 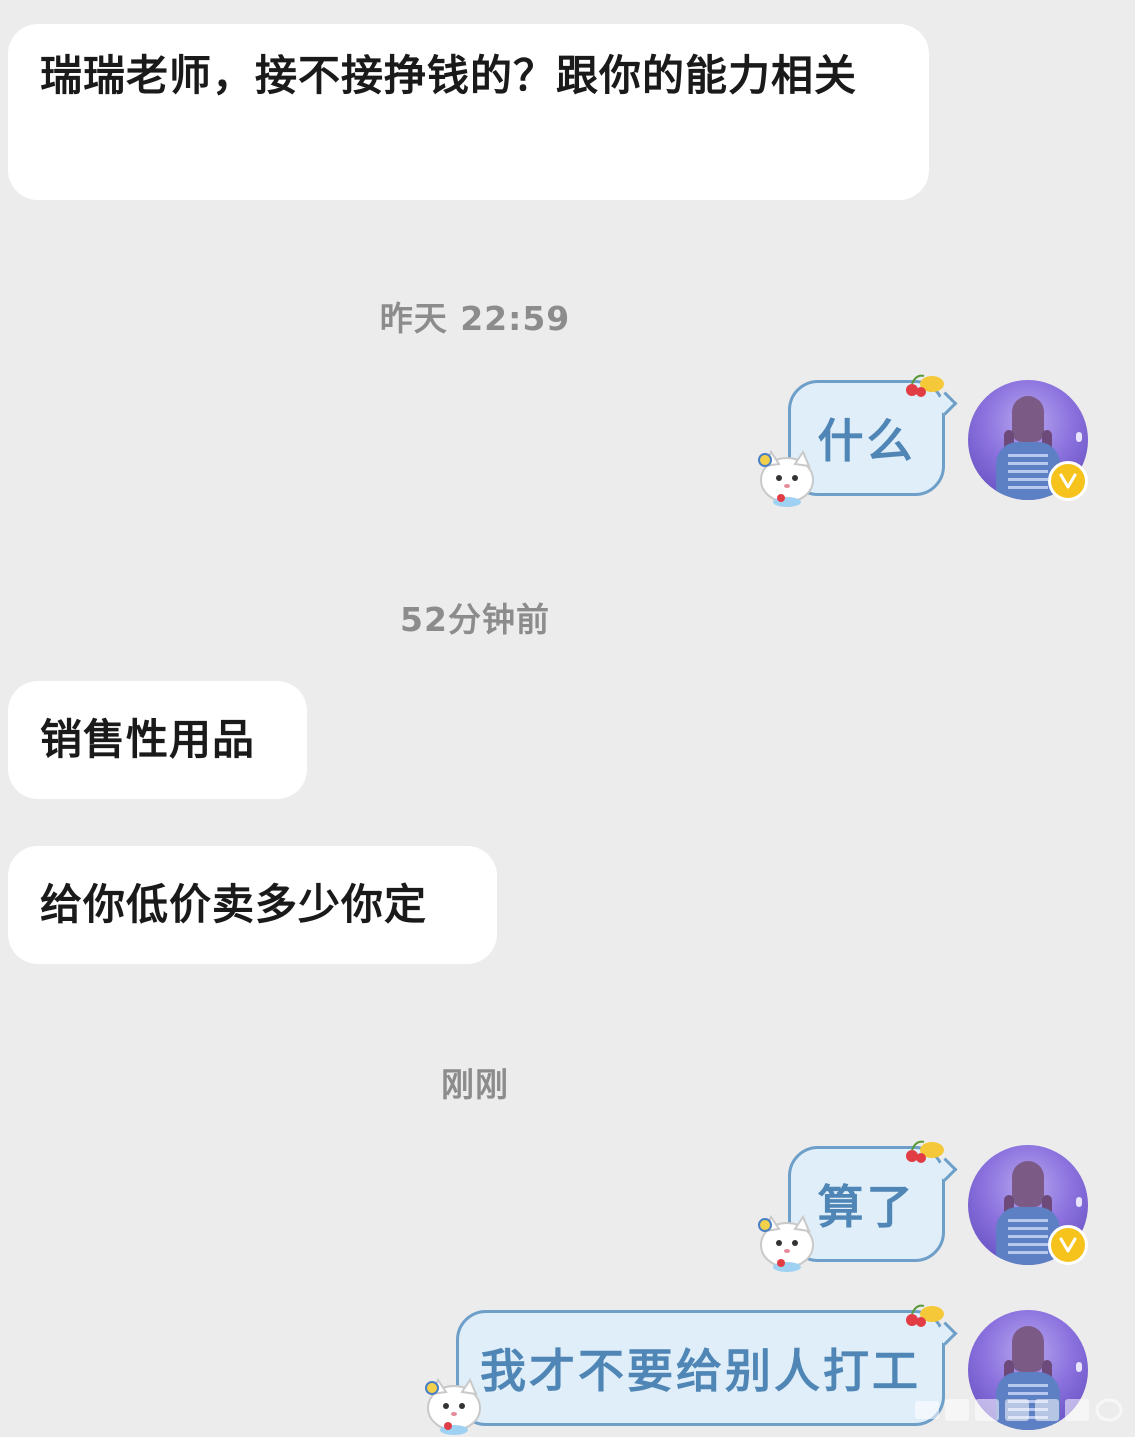 What do you see at coordinates (475, 619) in the screenshot?
I see `message-timestamp: 52分钟前` at bounding box center [475, 619].